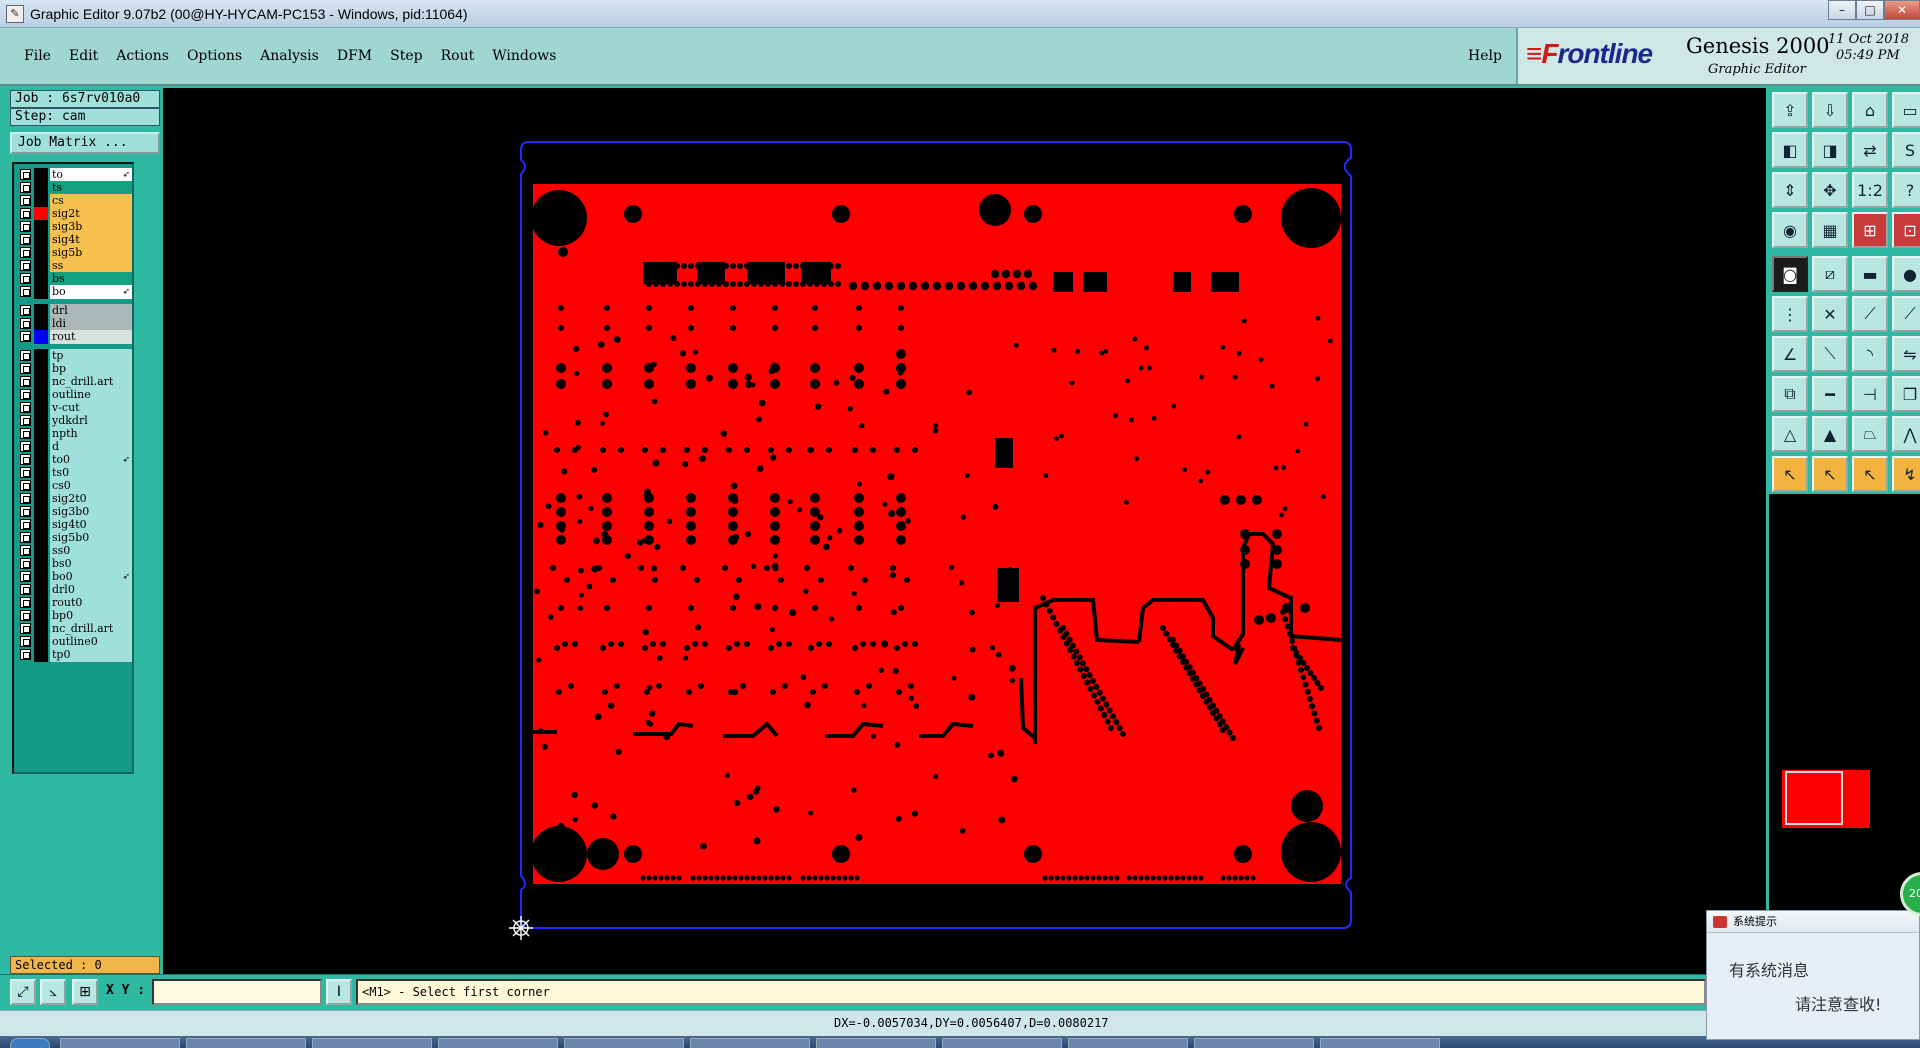 The image size is (1920, 1048). Describe the element at coordinates (75, 551) in the screenshot. I see `layer-row-ss0: ss0` at that location.